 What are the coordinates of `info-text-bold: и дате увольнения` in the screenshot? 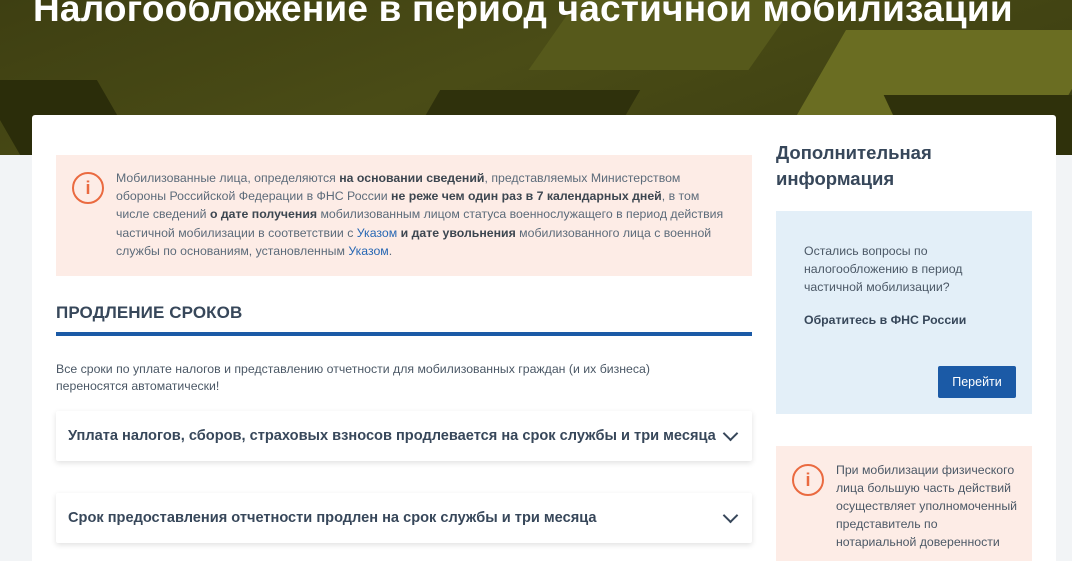 It's located at (458, 232).